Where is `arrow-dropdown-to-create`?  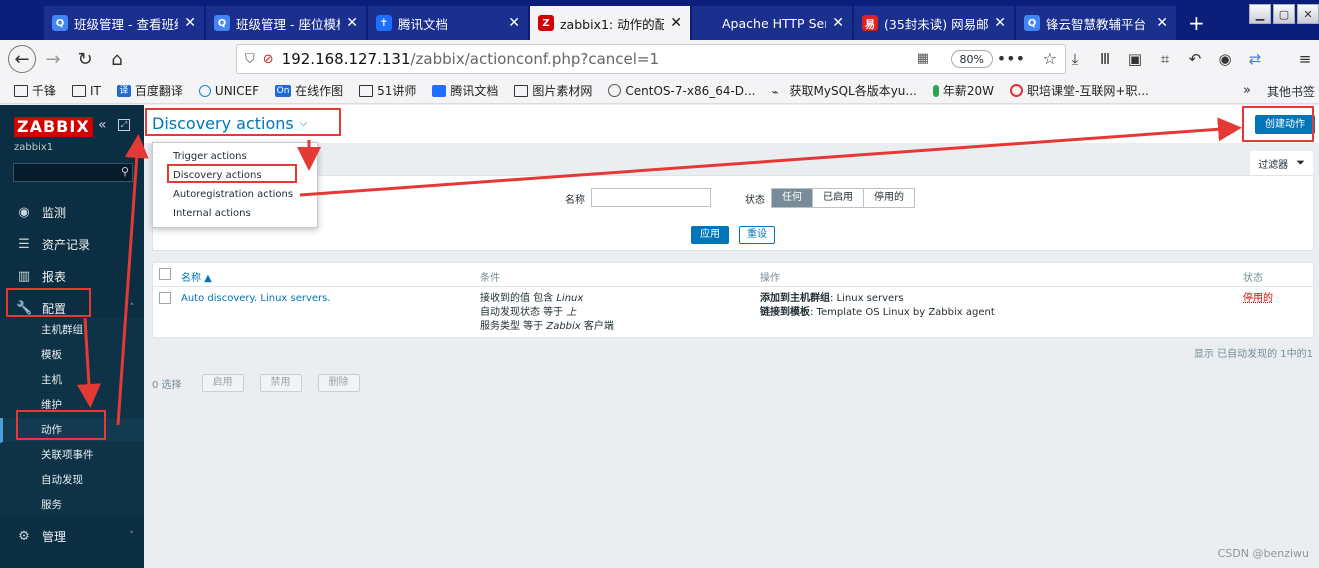
arrow-dropdown-to-create is located at coordinates (770, 157).